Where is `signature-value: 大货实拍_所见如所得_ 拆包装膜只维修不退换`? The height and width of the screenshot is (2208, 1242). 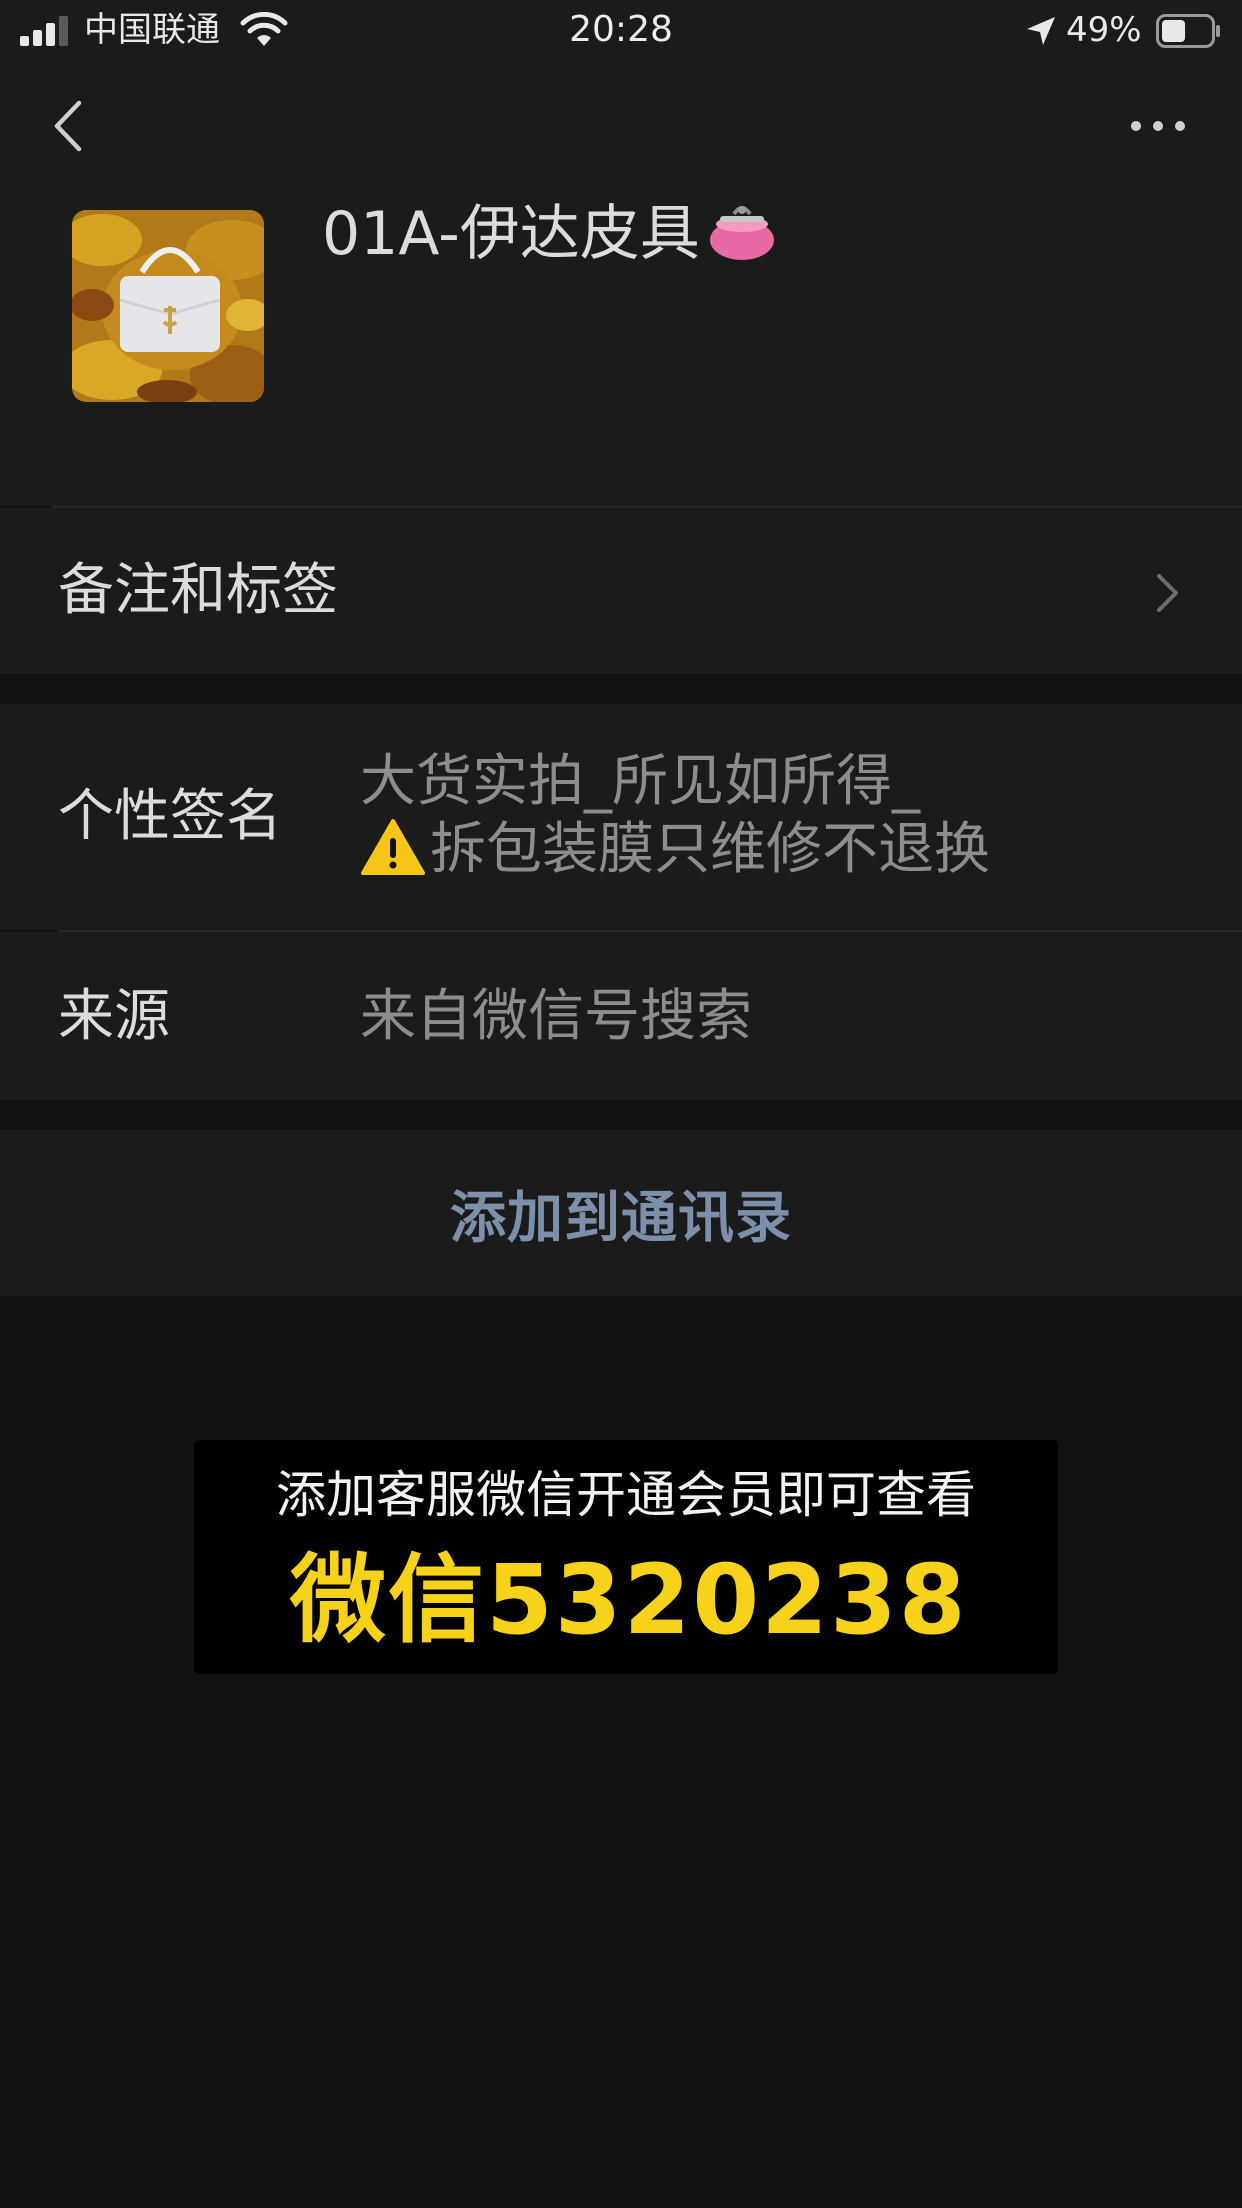
signature-value: 大货实拍_所见如所得_ 拆包装膜只维修不退换 is located at coordinates (790, 816).